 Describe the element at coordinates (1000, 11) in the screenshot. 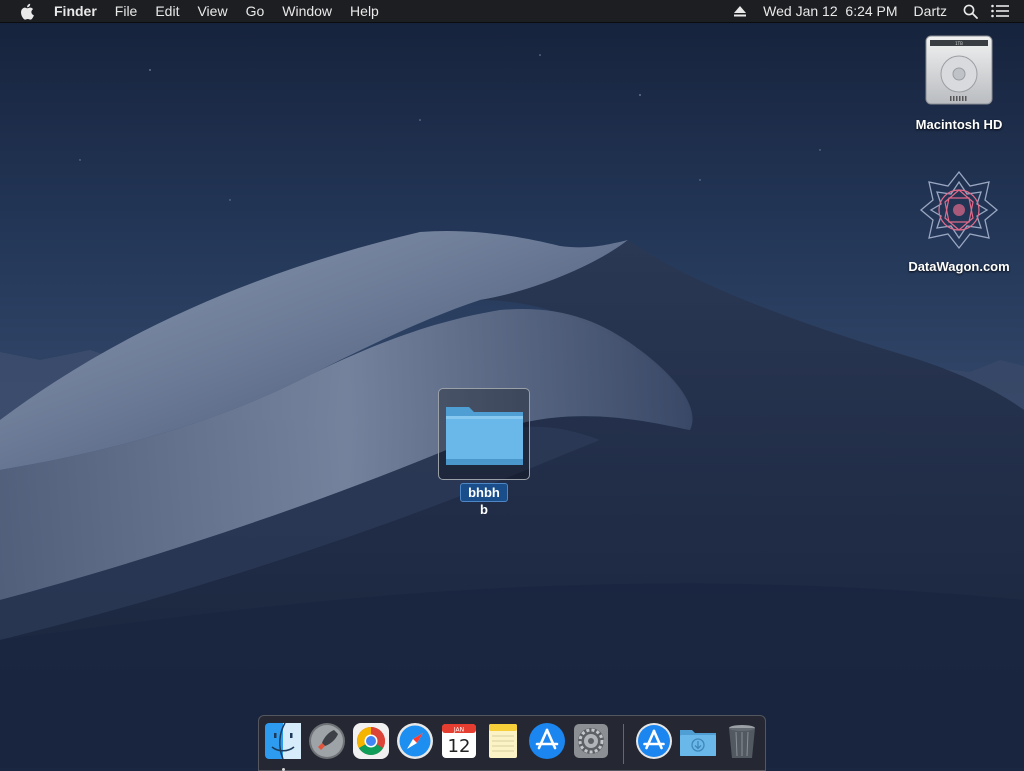

I see `notification-center-icon` at that location.